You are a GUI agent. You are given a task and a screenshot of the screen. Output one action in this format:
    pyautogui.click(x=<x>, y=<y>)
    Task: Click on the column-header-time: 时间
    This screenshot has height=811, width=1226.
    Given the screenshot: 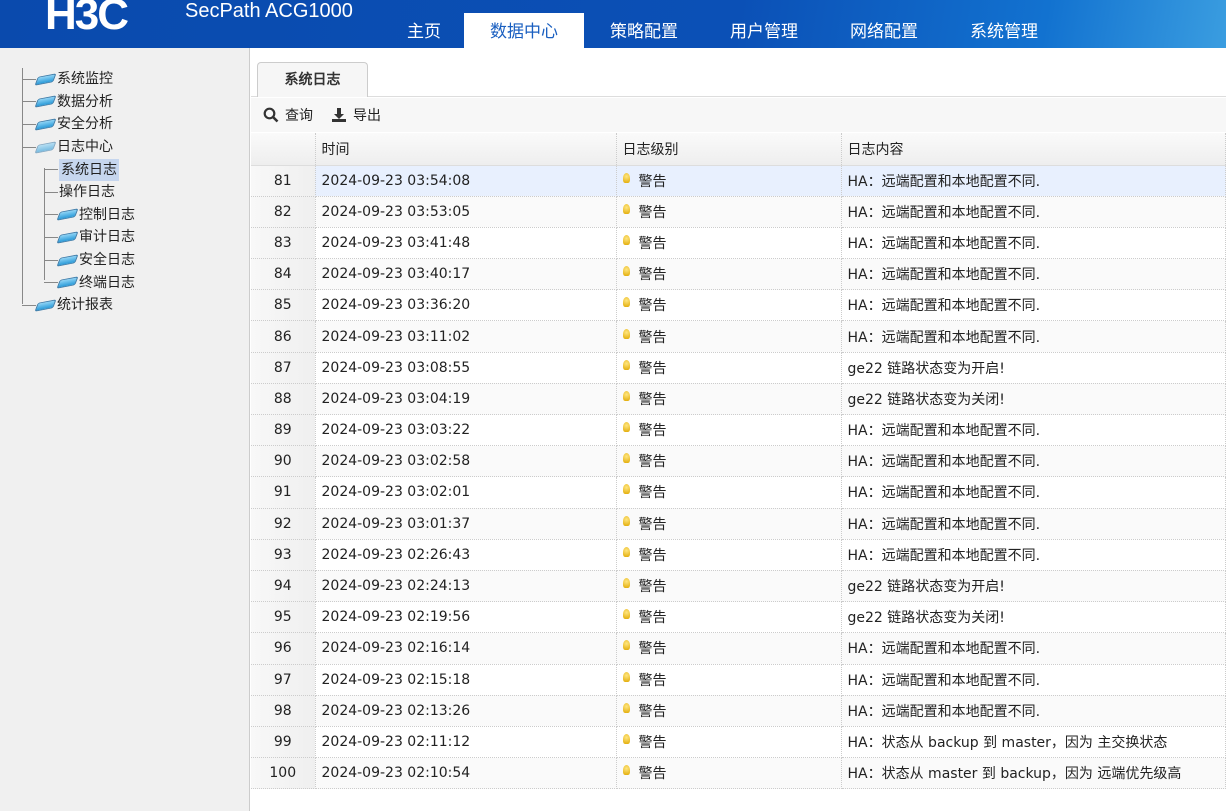 What is the action you would take?
    pyautogui.click(x=466, y=149)
    